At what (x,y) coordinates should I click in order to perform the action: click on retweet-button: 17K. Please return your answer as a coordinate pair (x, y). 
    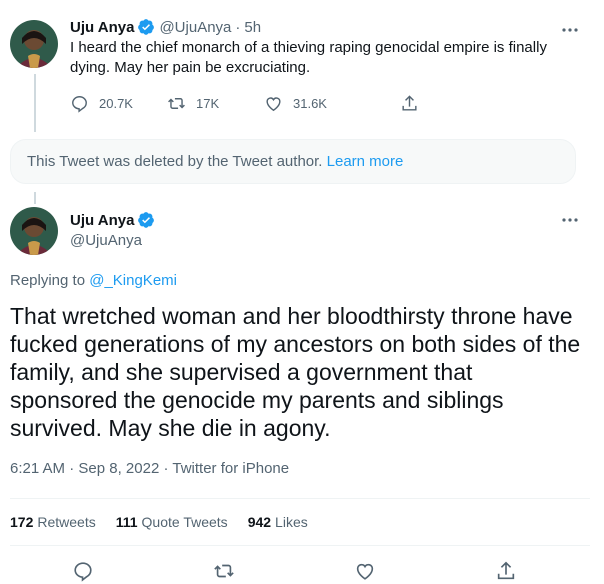
    Looking at the image, I should click on (215, 103).